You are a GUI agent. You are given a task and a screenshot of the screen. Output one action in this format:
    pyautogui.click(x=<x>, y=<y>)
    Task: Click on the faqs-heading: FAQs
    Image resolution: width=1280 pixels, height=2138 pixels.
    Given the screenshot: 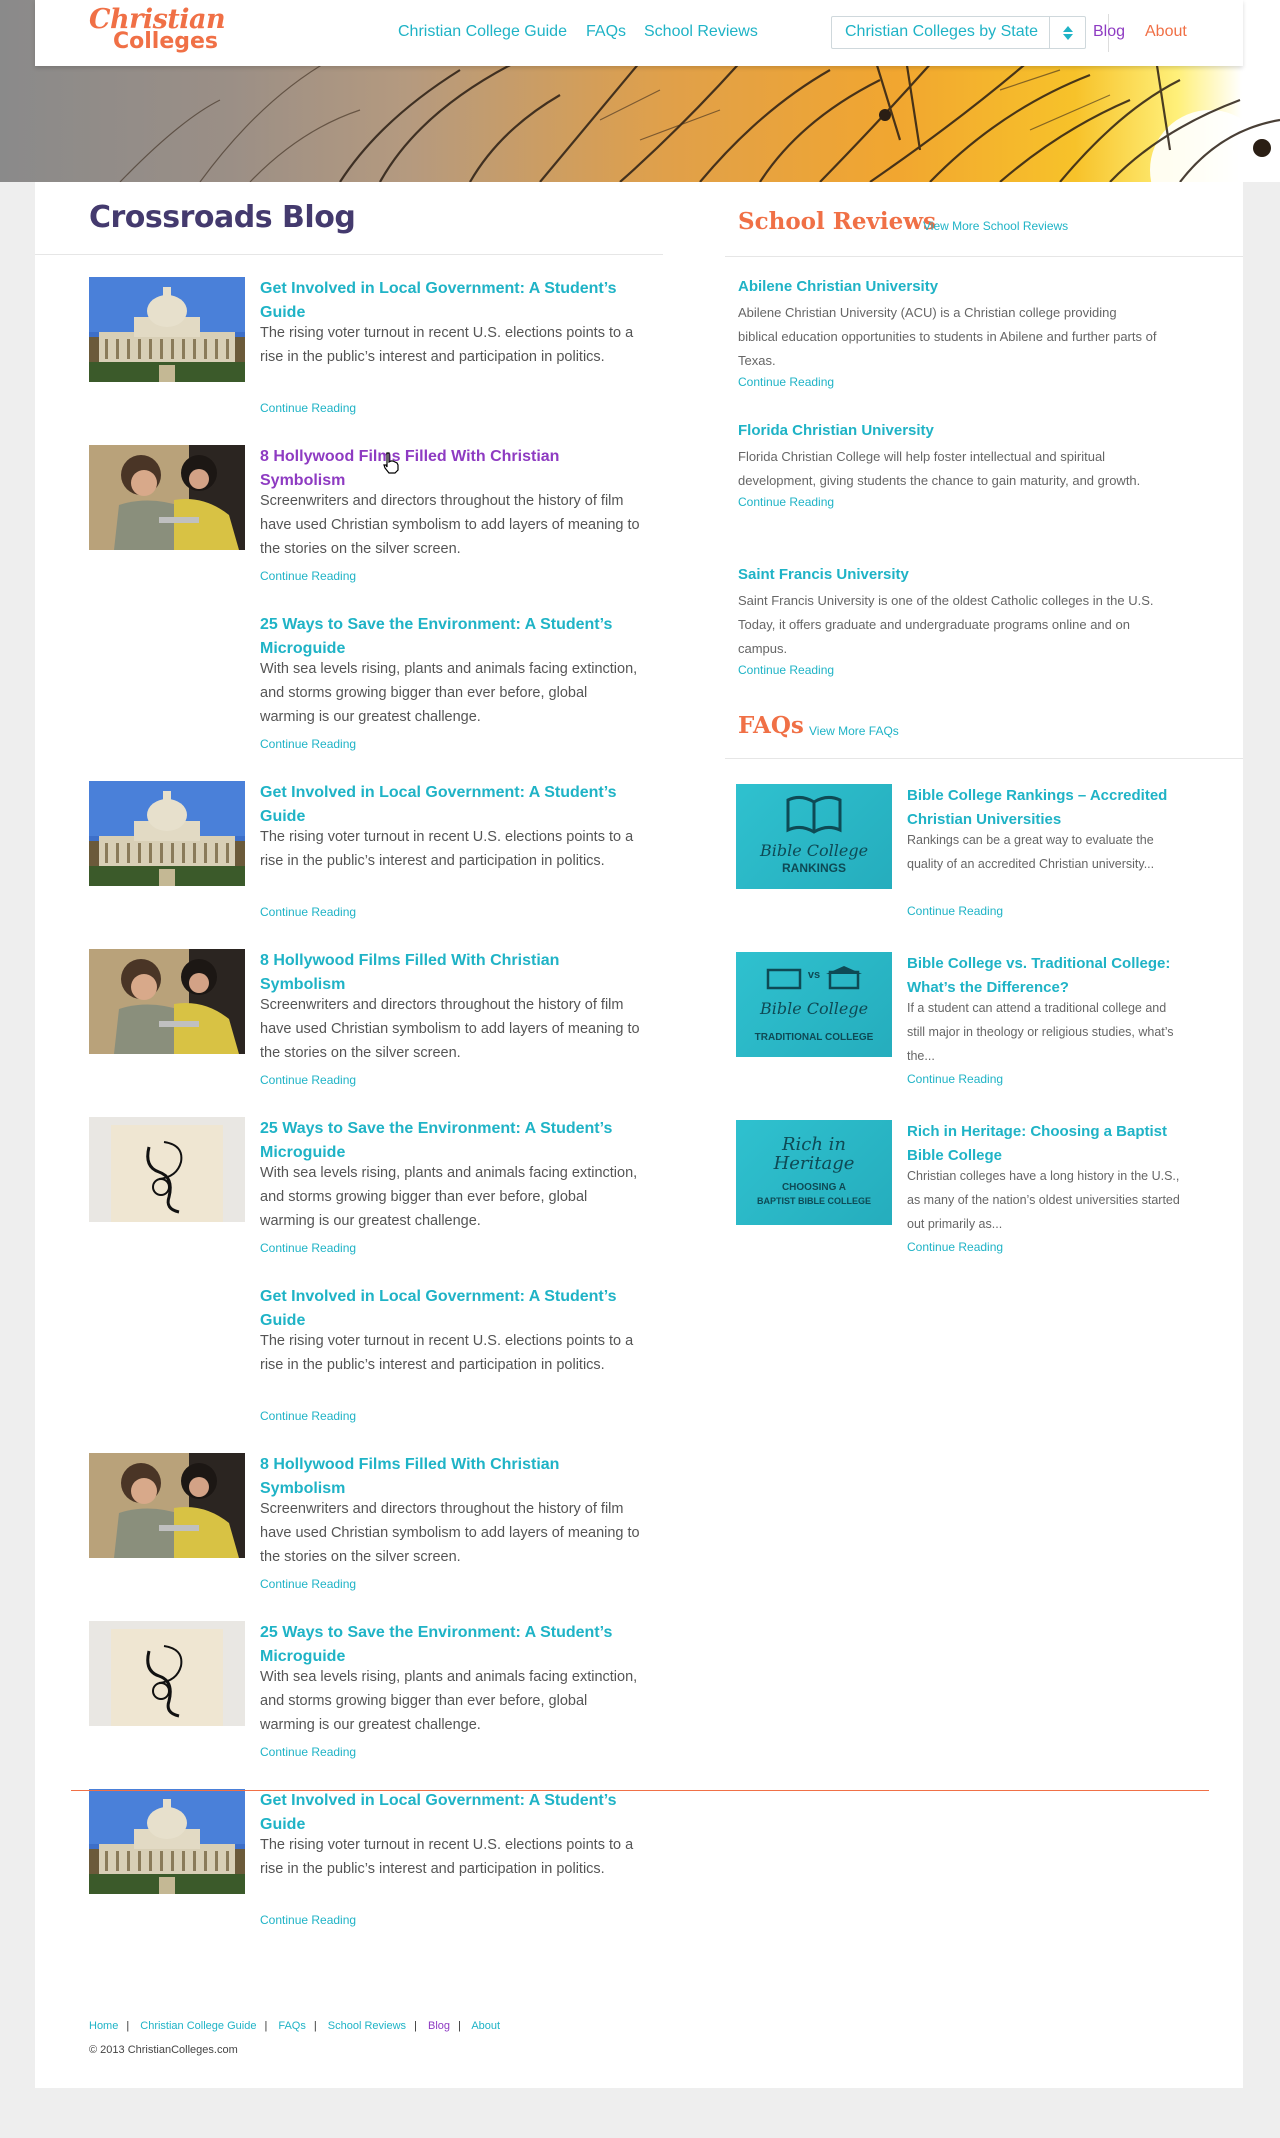 What is the action you would take?
    pyautogui.click(x=771, y=725)
    